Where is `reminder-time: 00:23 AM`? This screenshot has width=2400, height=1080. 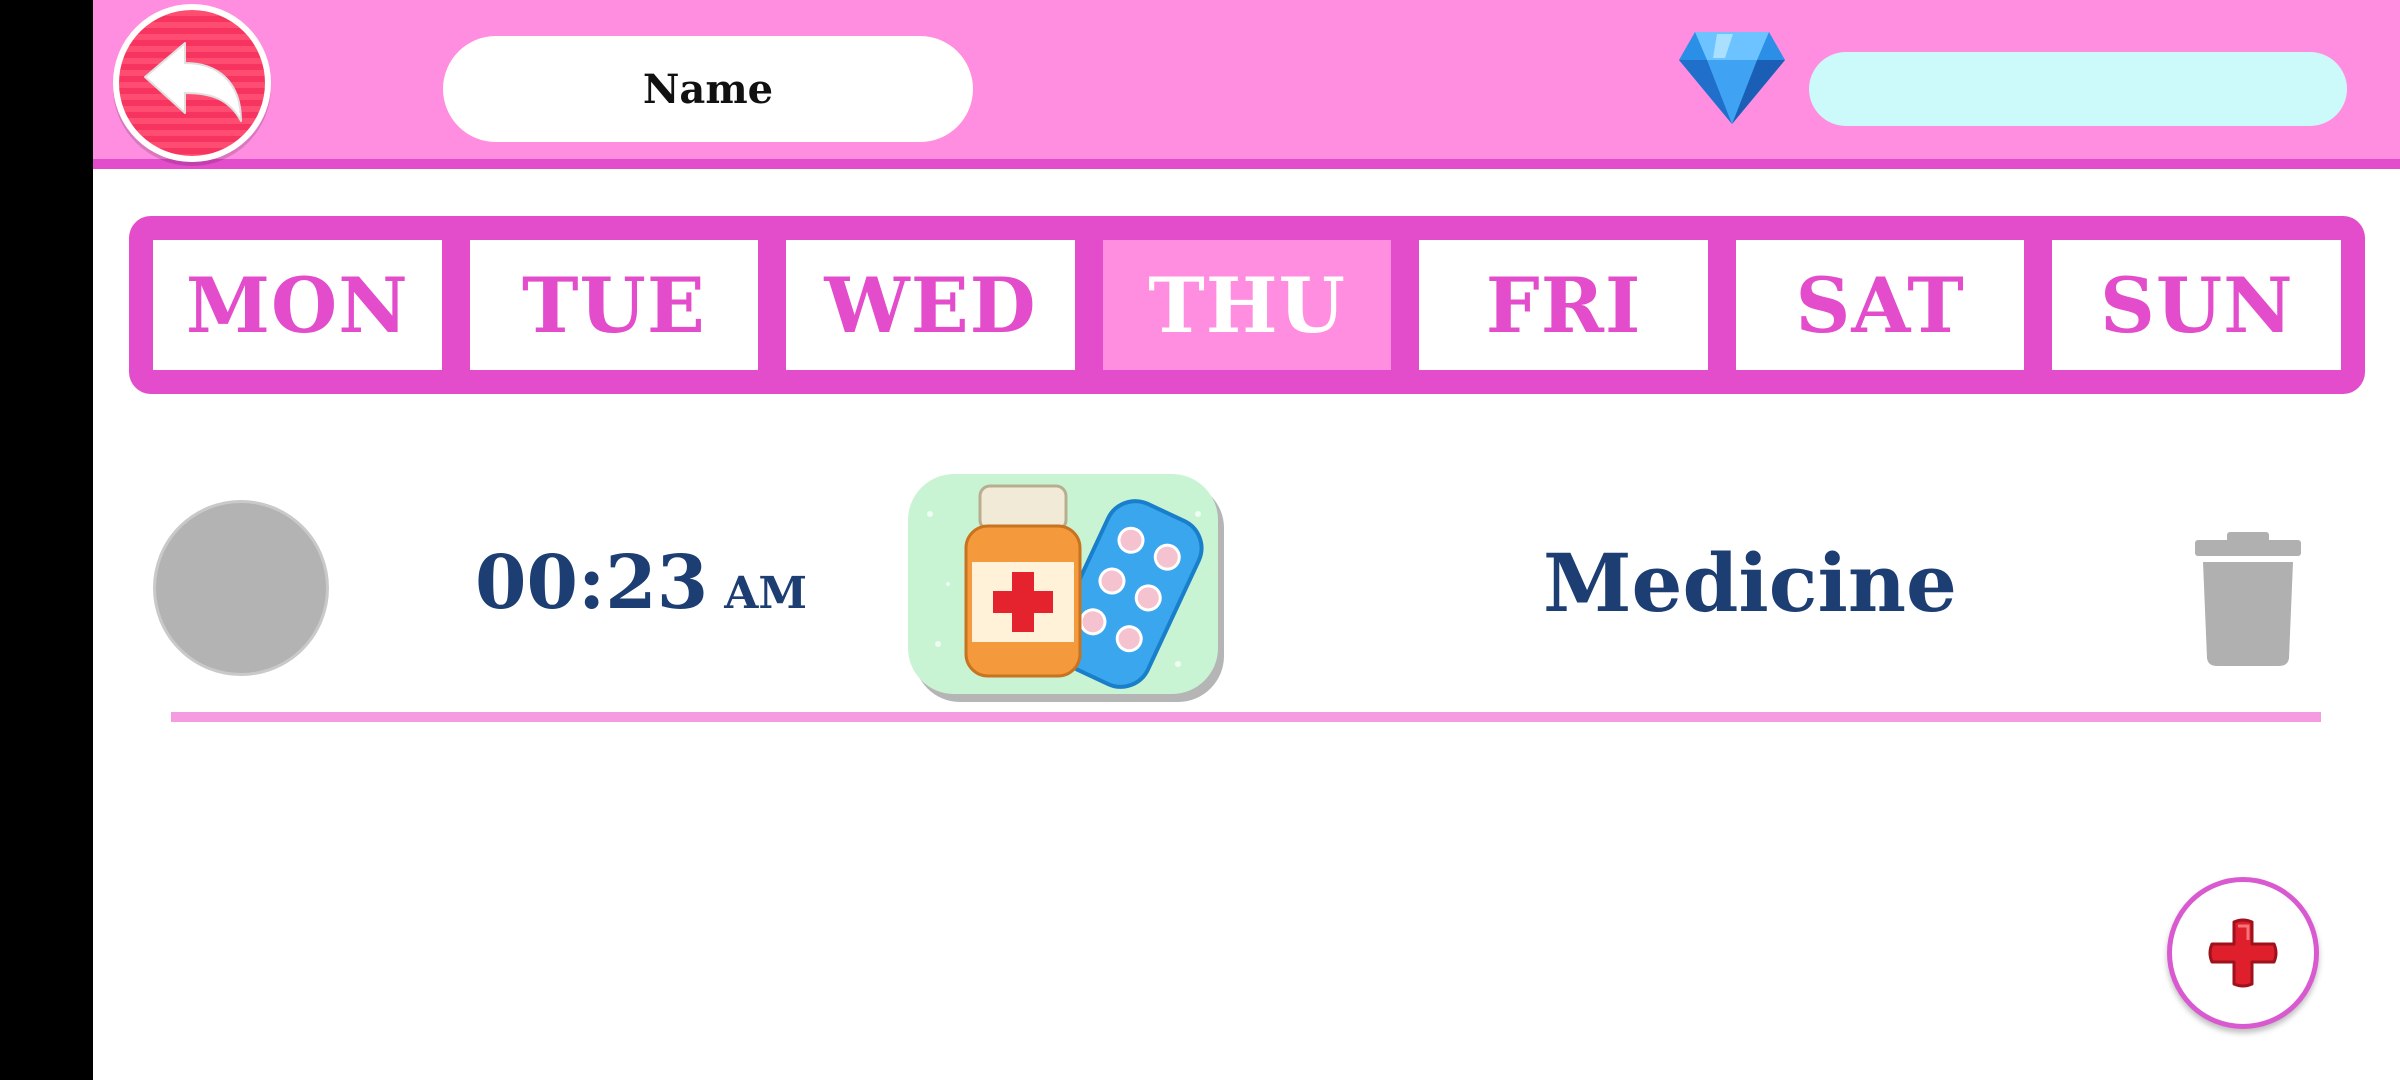 reminder-time: 00:23 AM is located at coordinates (641, 583).